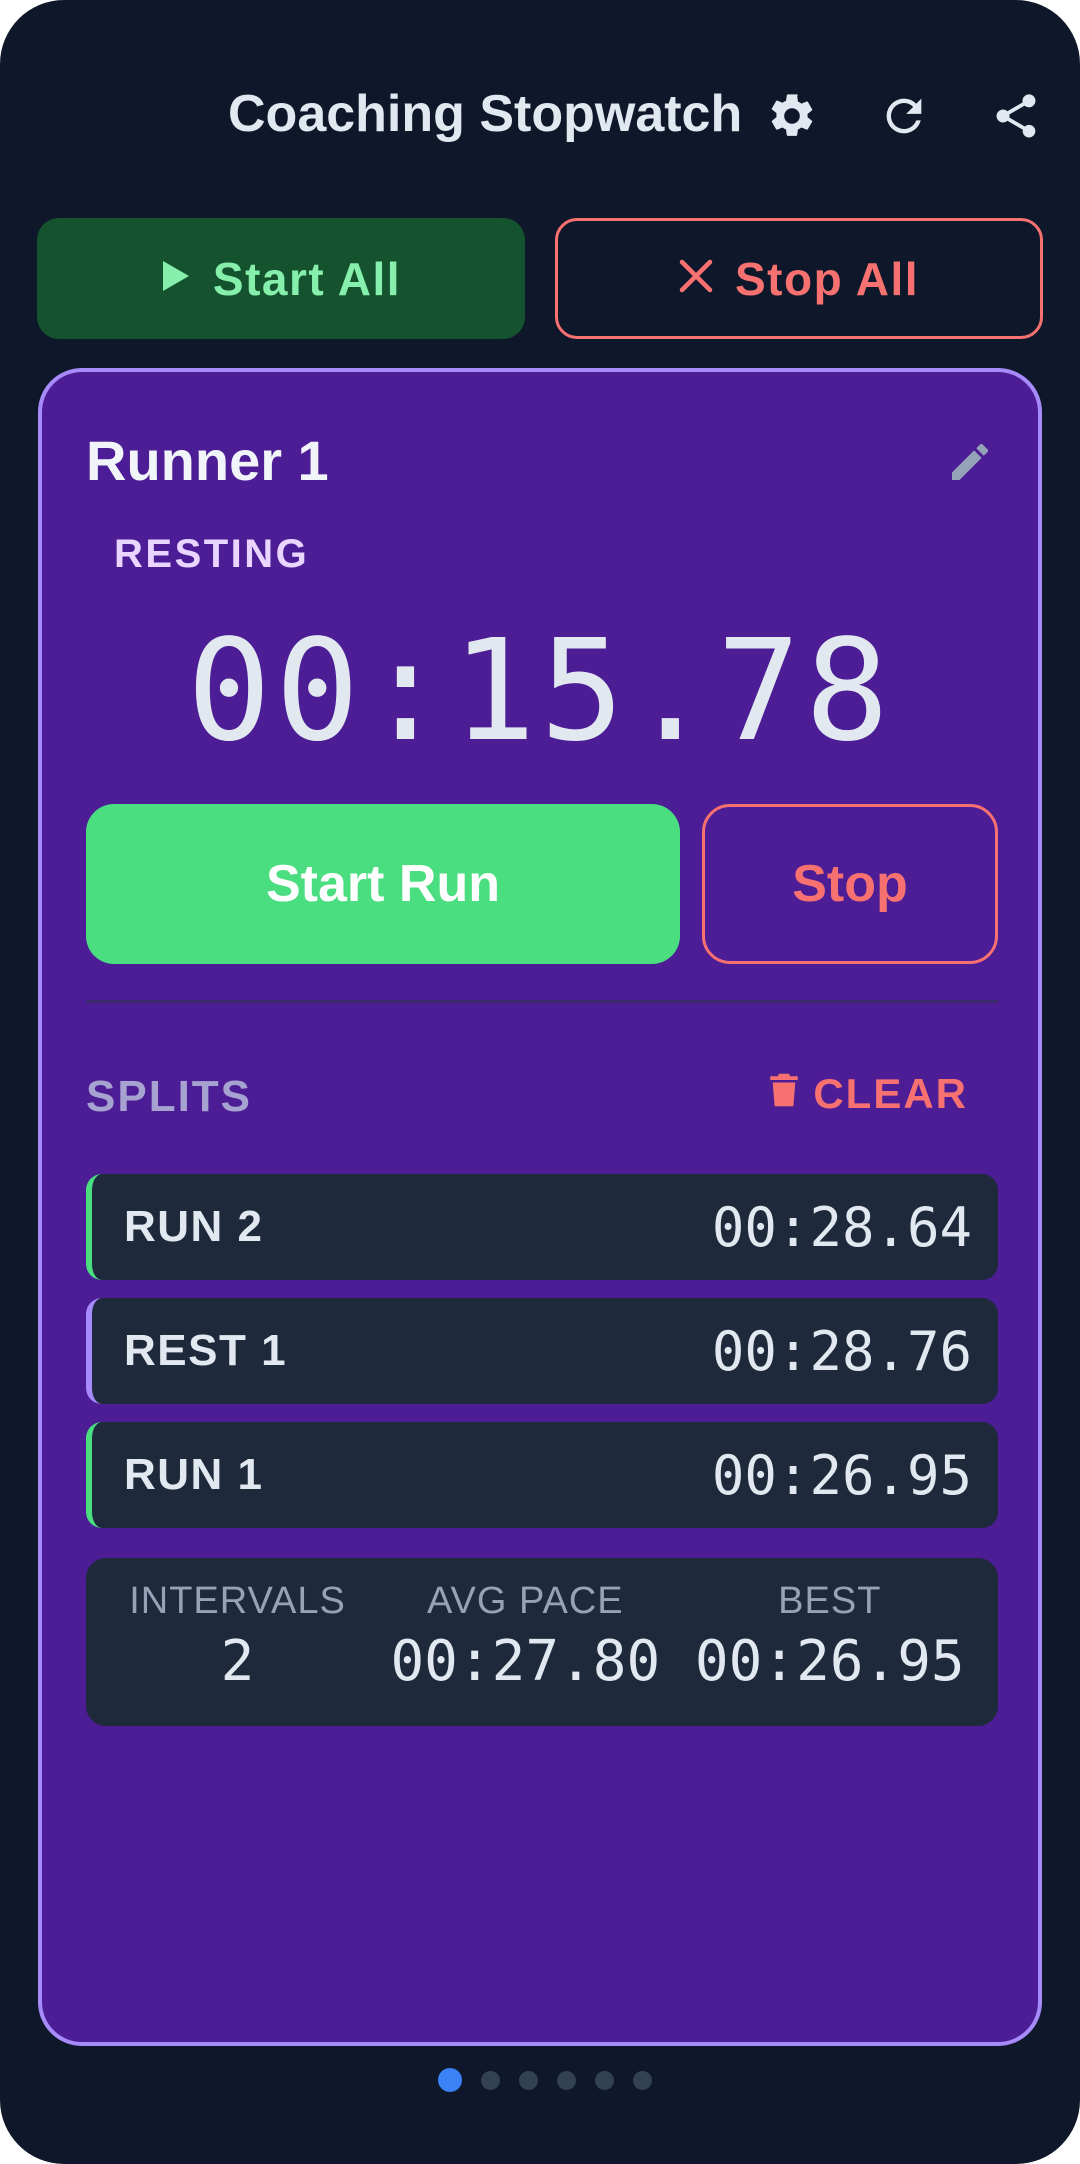 This screenshot has width=1080, height=2164. What do you see at coordinates (540, 691) in the screenshot?
I see `timer-display: 00:15.78` at bounding box center [540, 691].